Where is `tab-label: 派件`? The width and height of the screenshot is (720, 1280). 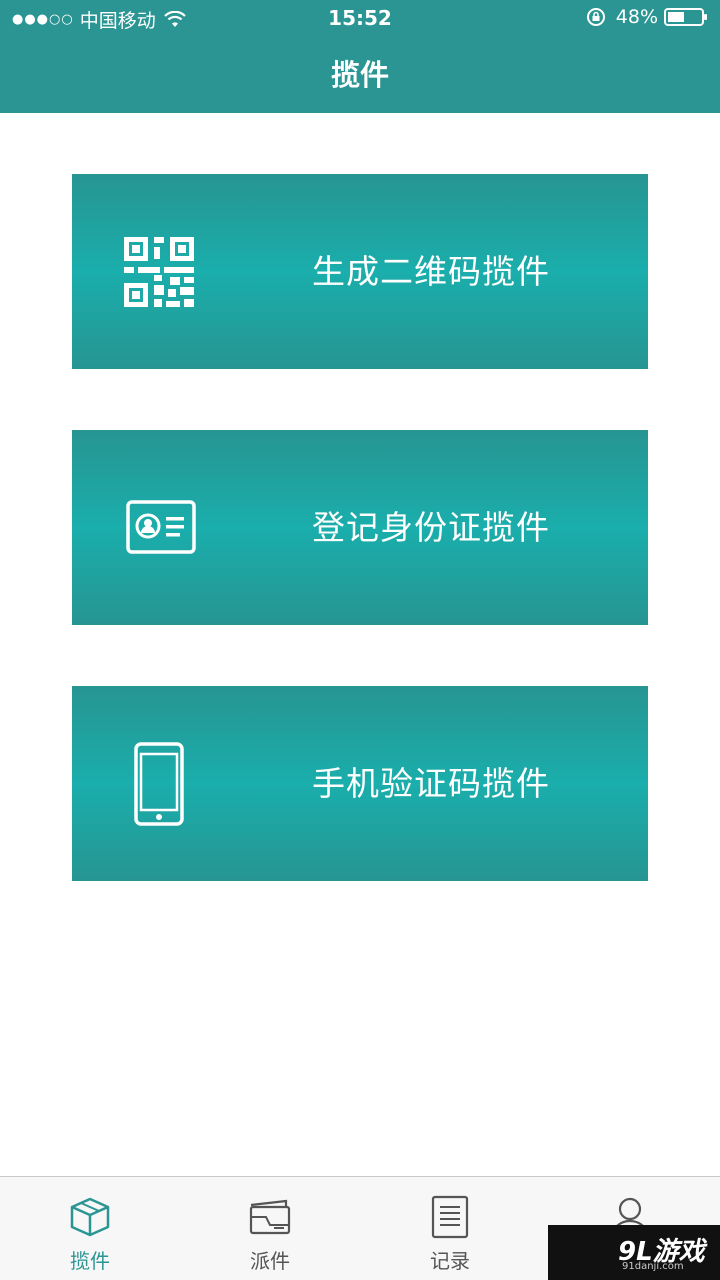 tab-label: 派件 is located at coordinates (270, 1261).